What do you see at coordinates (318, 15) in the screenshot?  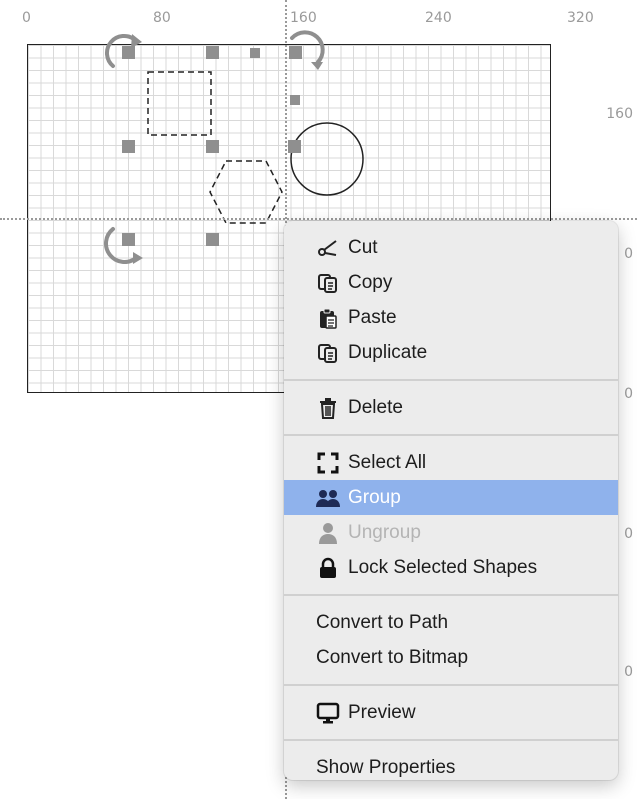 I see `top-ruler: 0 80 160 240 320` at bounding box center [318, 15].